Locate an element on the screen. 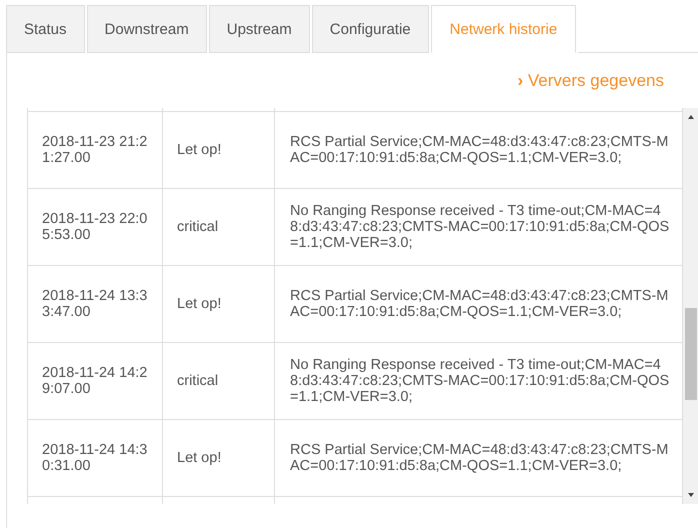 This screenshot has height=528, width=698. table-cell: 2018-11-24 14:29:07.00 is located at coordinates (95, 381).